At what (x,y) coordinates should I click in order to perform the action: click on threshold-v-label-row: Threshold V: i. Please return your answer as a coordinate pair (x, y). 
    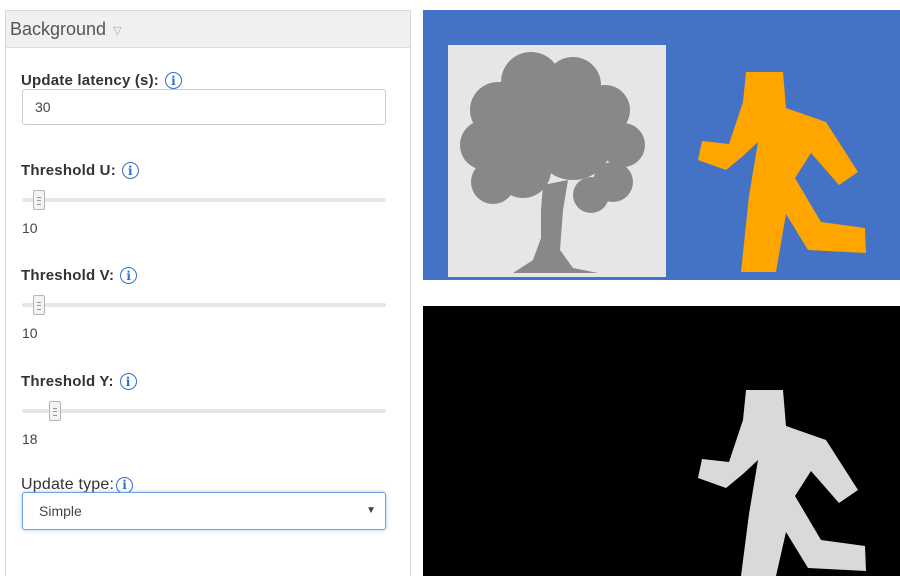
    Looking at the image, I should click on (79, 275).